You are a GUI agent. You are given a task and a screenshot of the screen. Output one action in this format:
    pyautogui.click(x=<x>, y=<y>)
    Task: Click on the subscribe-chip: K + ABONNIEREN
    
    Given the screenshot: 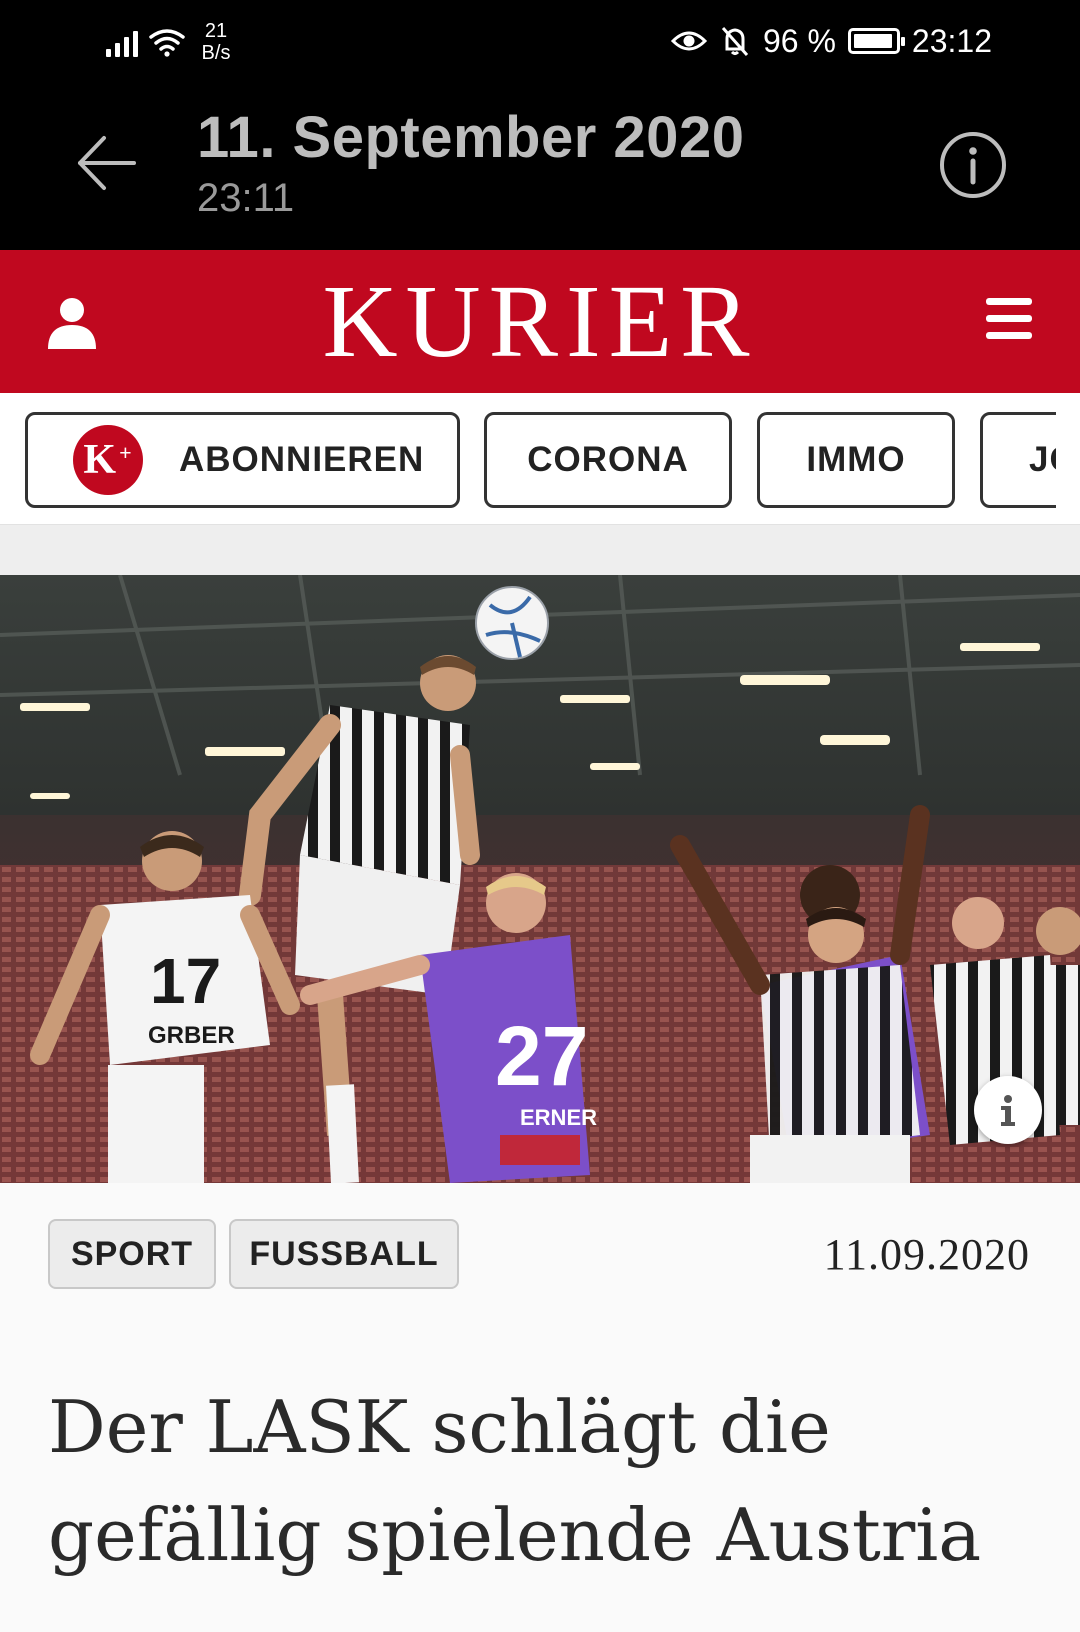 What is the action you would take?
    pyautogui.click(x=242, y=460)
    